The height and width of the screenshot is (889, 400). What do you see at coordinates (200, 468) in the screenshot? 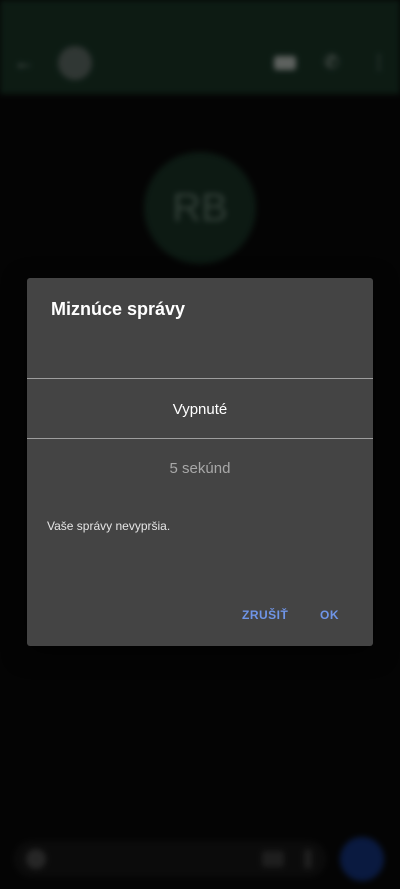
I see `option-5-seconds: 5 sekúnd` at bounding box center [200, 468].